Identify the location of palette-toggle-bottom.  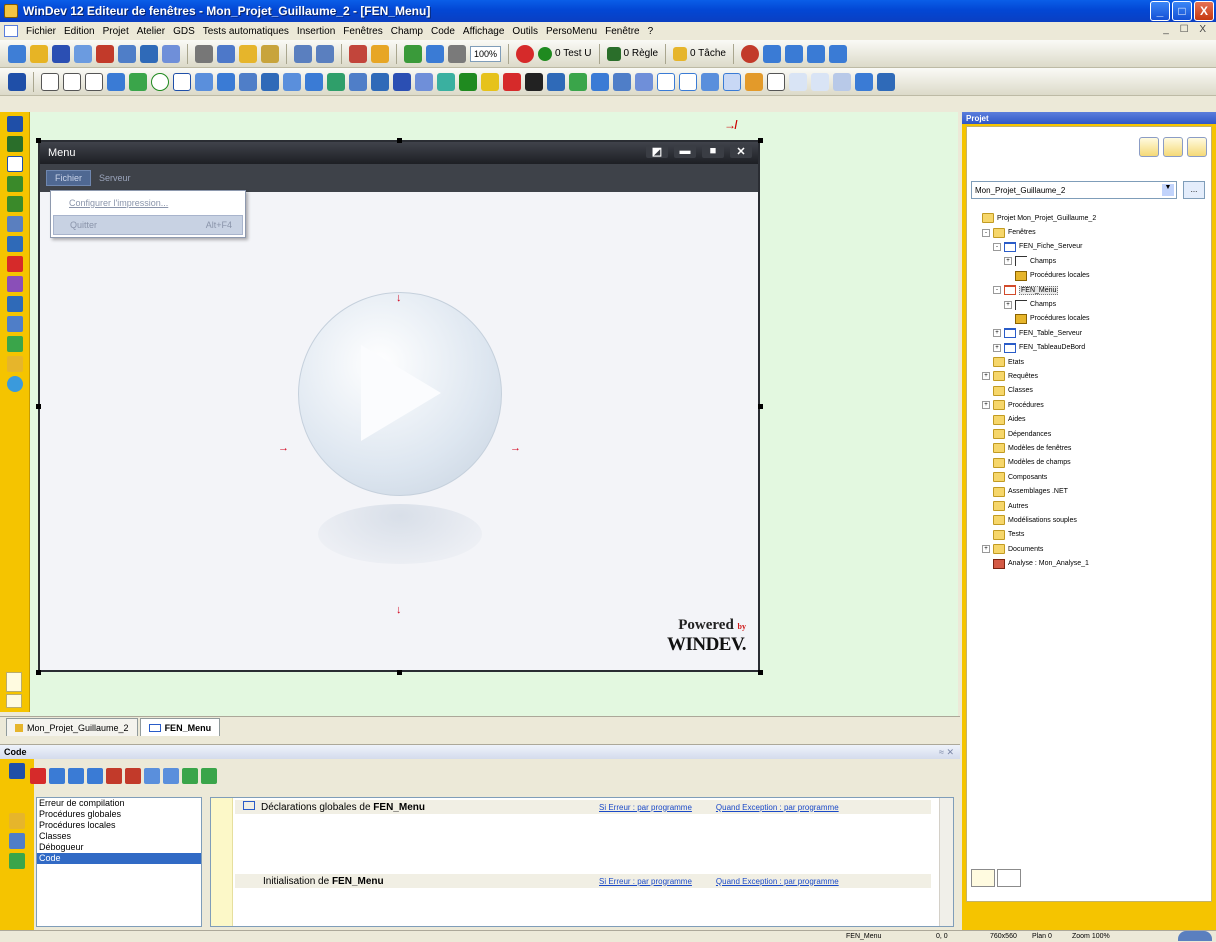
(14, 701).